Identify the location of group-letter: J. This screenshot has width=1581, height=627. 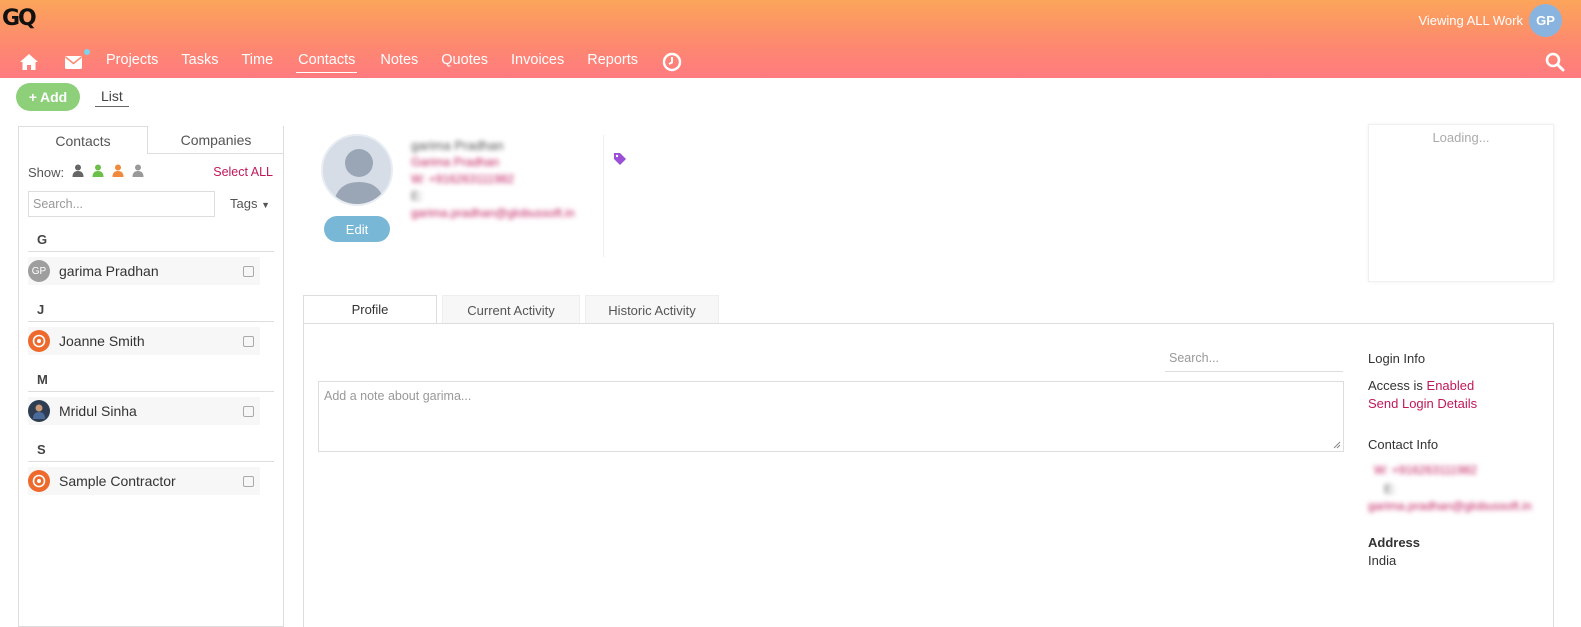
(41, 309).